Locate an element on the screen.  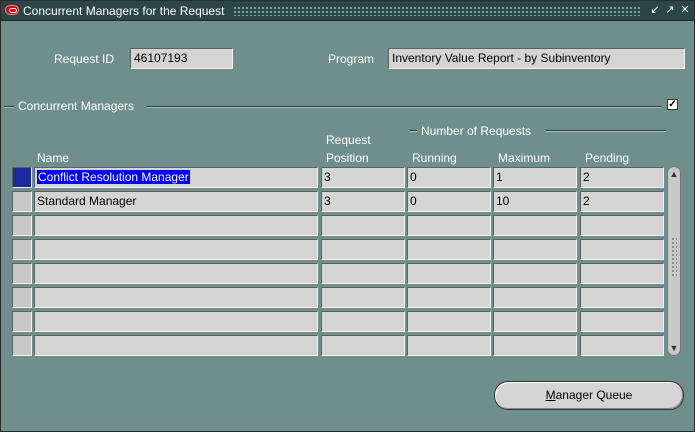
scroll-up-icon: ▲ is located at coordinates (674, 174).